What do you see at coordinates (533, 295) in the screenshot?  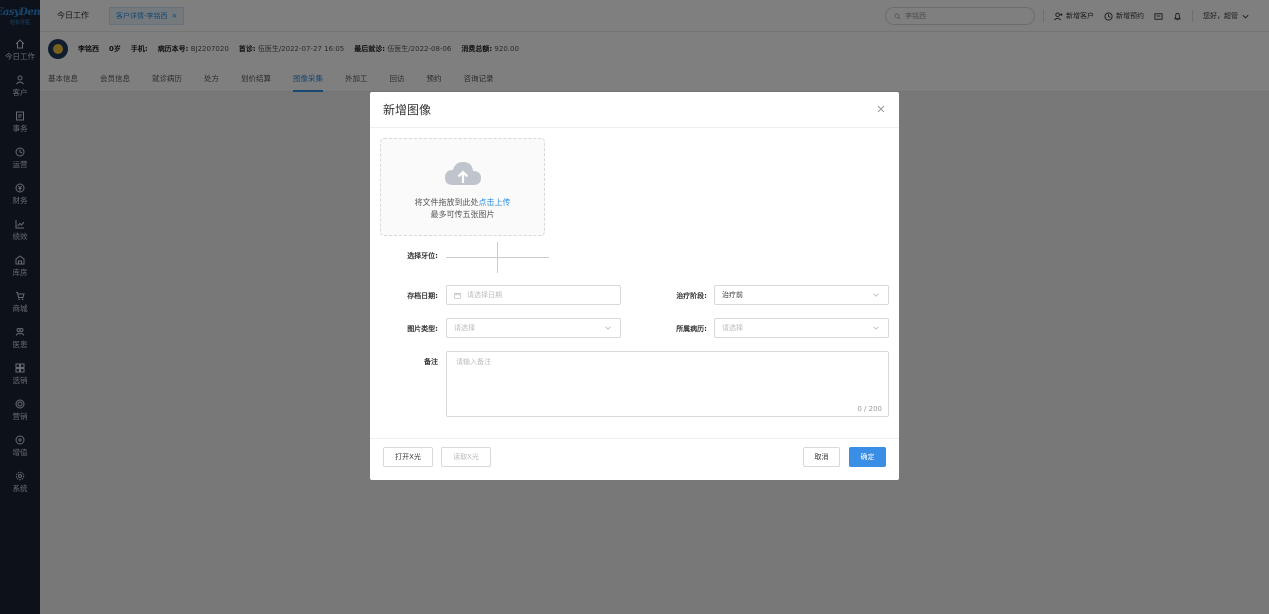 I see `archive-date-picker: 请选择日期` at bounding box center [533, 295].